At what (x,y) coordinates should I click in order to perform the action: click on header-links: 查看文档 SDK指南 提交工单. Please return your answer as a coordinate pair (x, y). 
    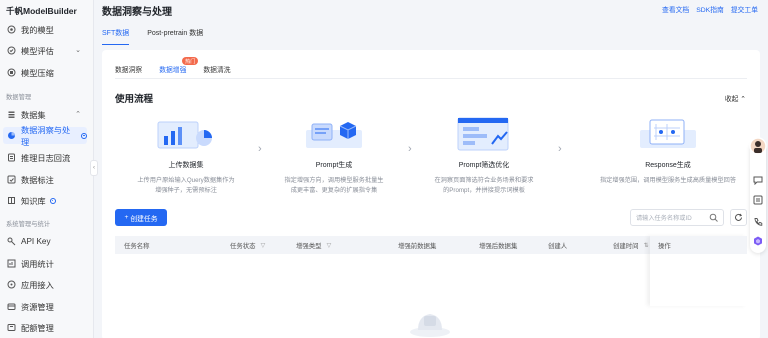
    Looking at the image, I should click on (710, 9).